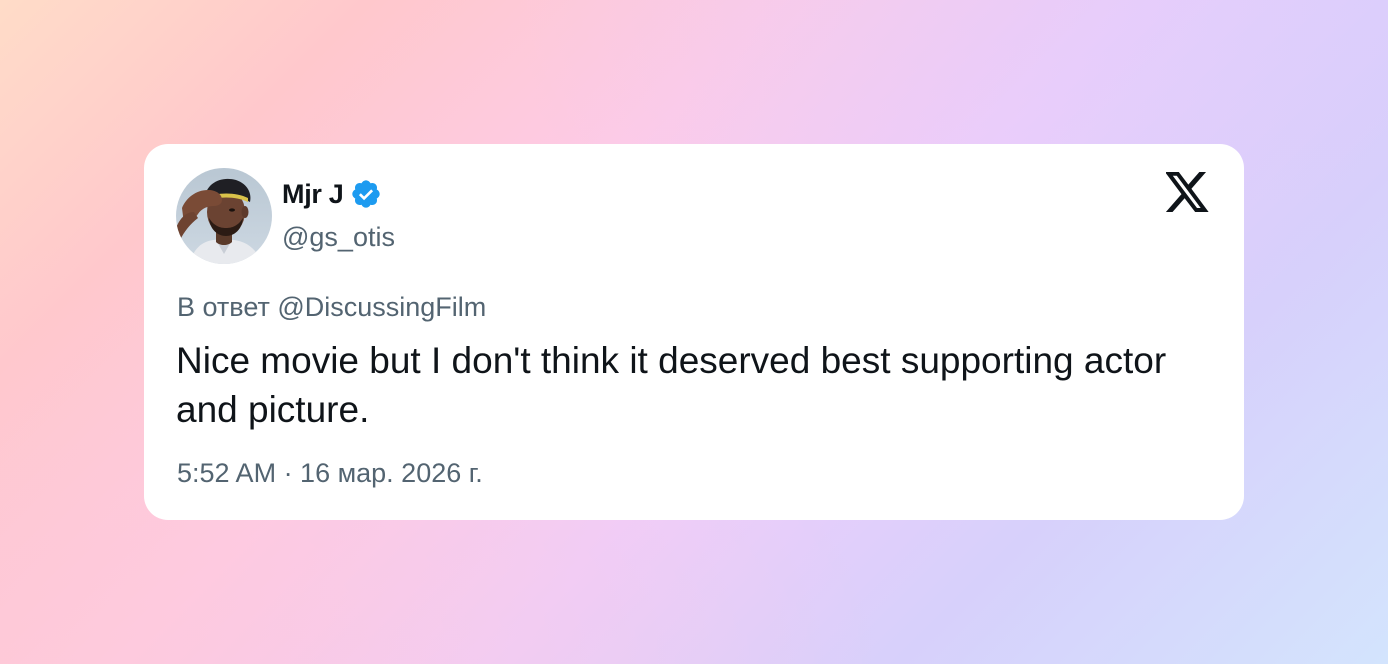 This screenshot has width=1388, height=664. What do you see at coordinates (1187, 192) in the screenshot?
I see `x-logo-icon` at bounding box center [1187, 192].